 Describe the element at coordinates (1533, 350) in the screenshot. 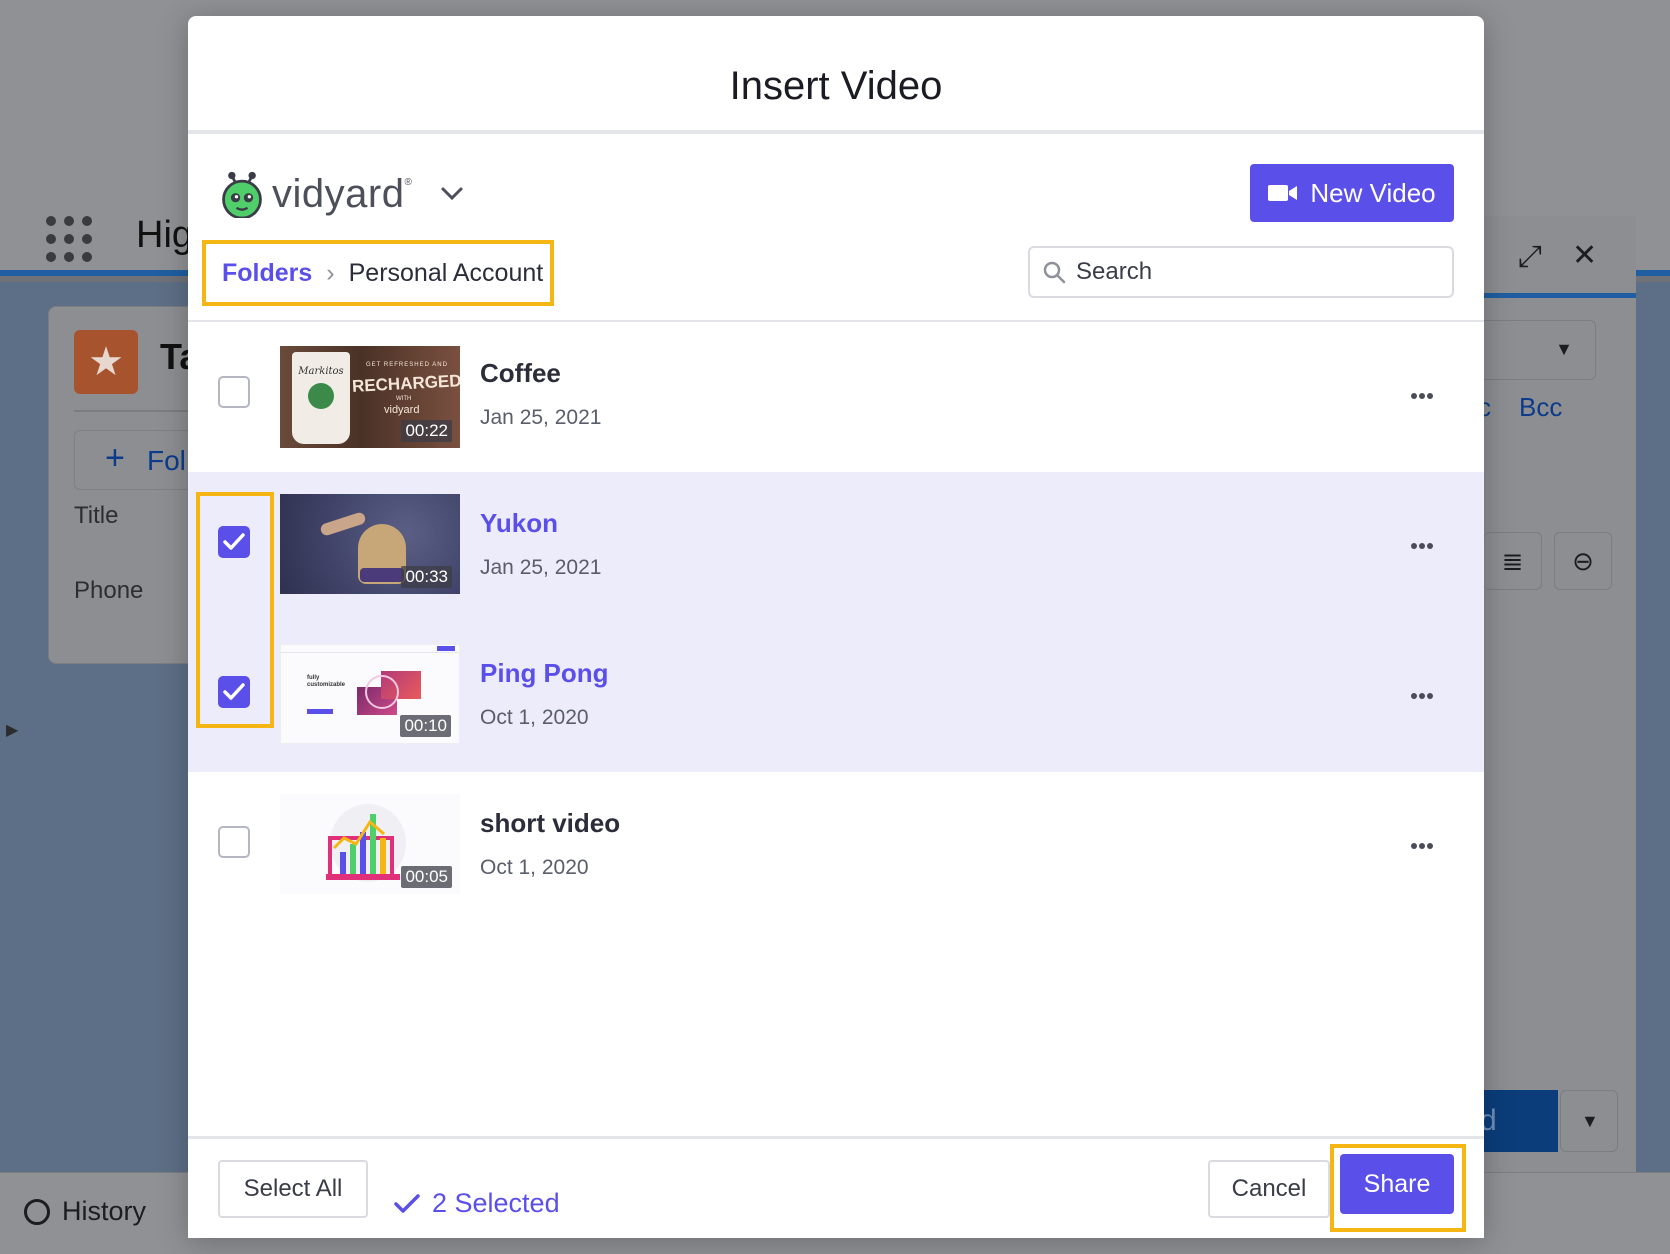

I see `from-select: ▼` at that location.